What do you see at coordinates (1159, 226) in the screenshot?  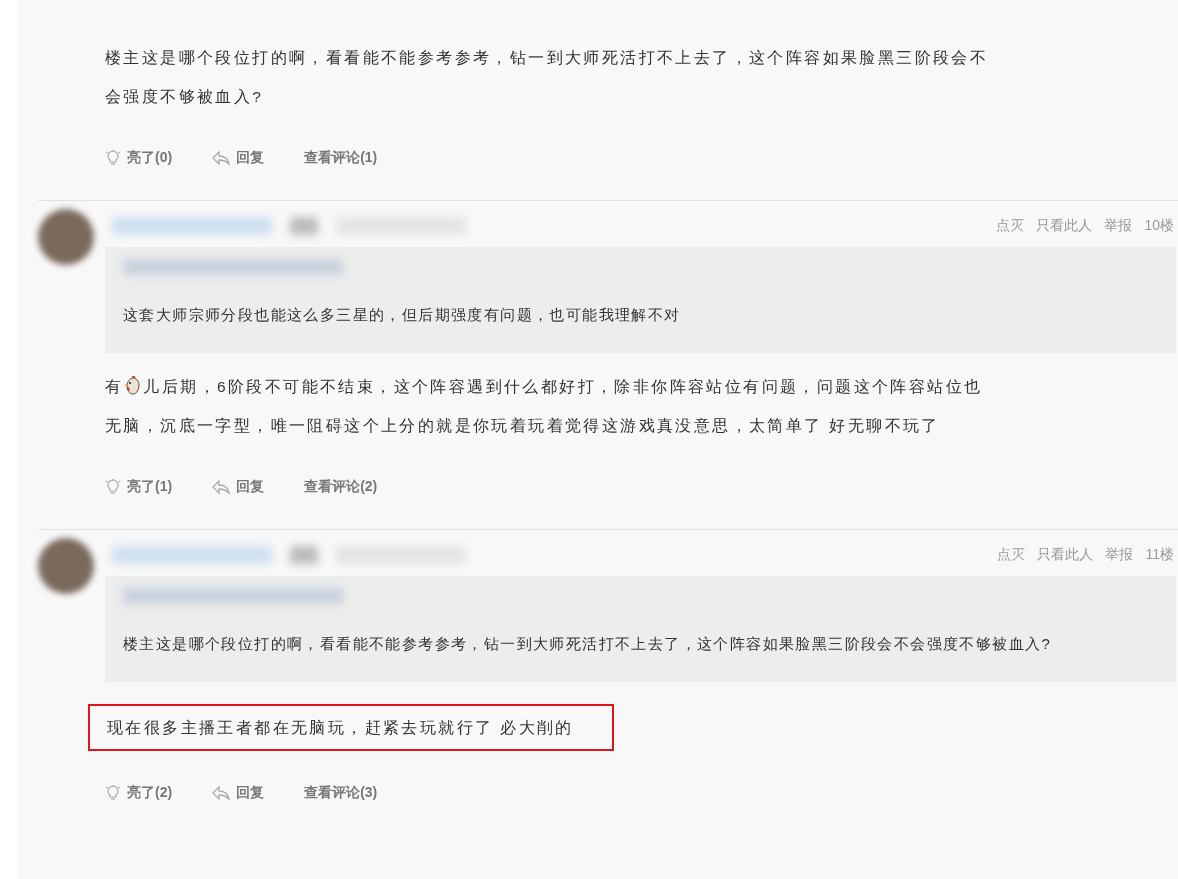 I see `floor-number: 10楼` at bounding box center [1159, 226].